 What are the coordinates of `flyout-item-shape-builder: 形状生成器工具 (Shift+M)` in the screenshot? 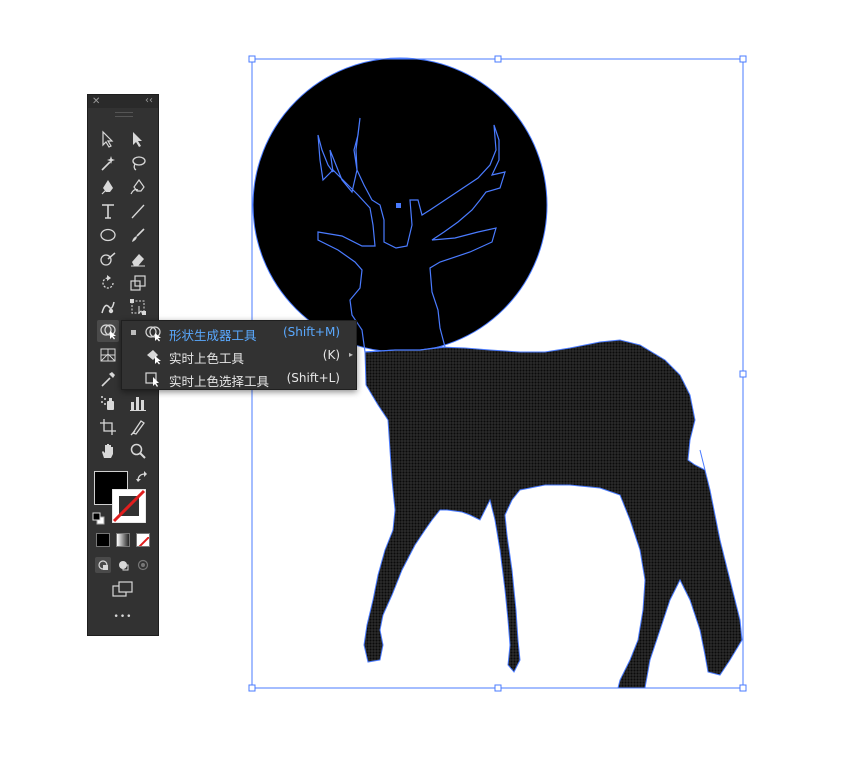 It's located at (239, 333).